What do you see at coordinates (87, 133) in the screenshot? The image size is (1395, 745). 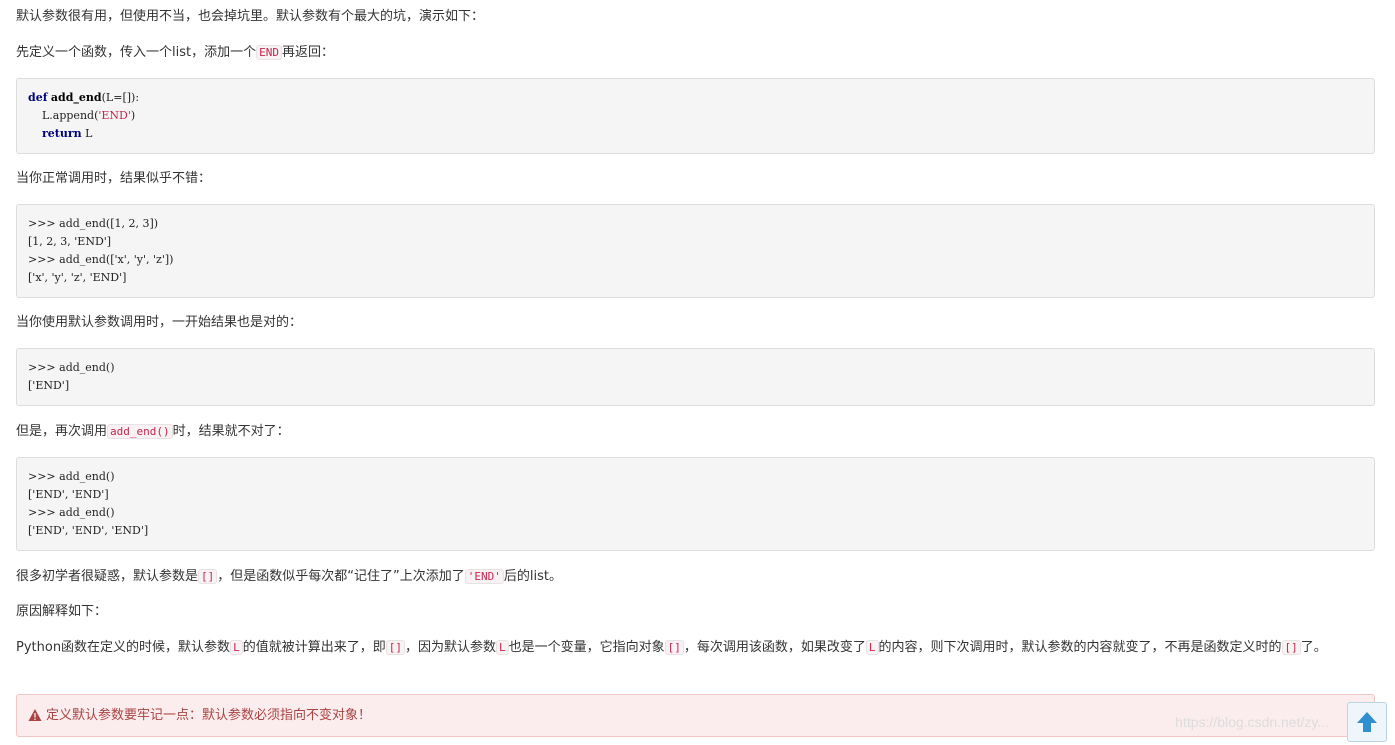 I see `code-text: L` at bounding box center [87, 133].